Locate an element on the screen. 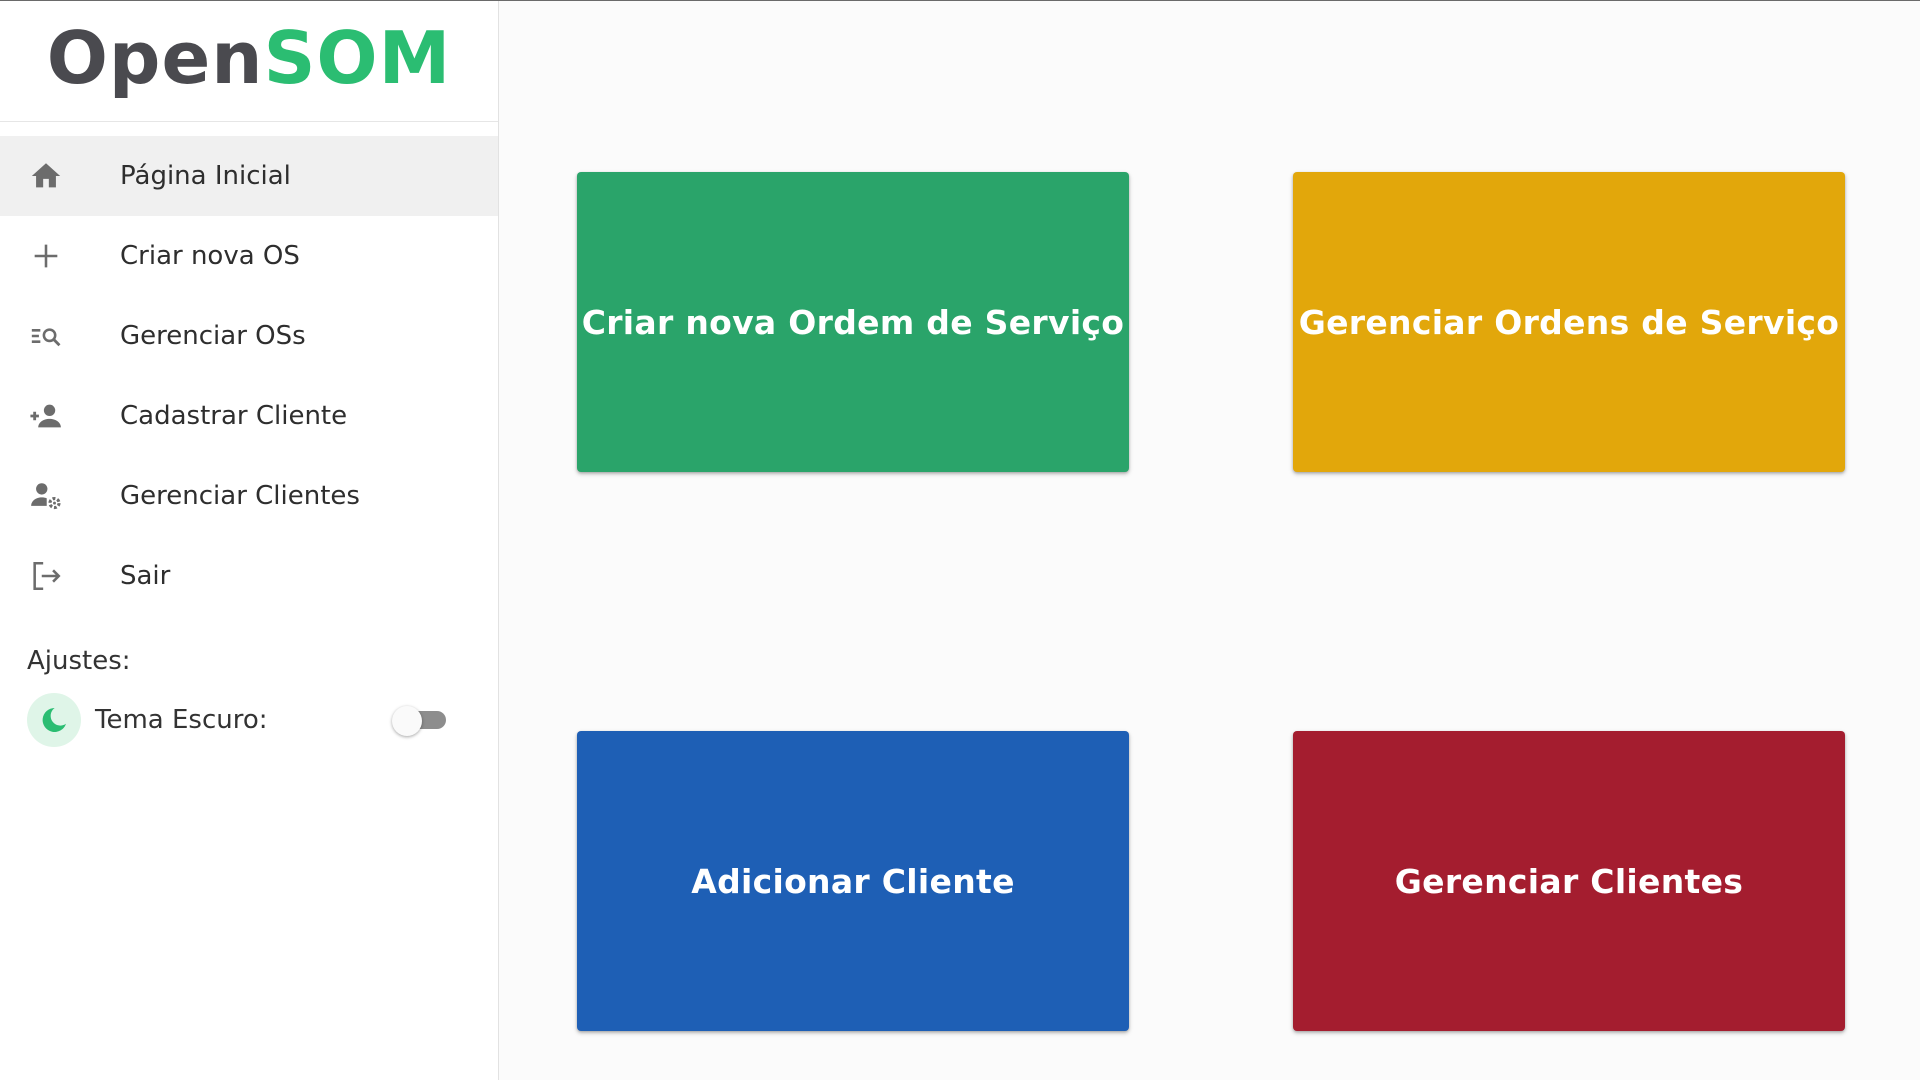 The height and width of the screenshot is (1080, 1920). manage-service-orders-button: Gerenciar Ordens de Serviço is located at coordinates (1569, 322).